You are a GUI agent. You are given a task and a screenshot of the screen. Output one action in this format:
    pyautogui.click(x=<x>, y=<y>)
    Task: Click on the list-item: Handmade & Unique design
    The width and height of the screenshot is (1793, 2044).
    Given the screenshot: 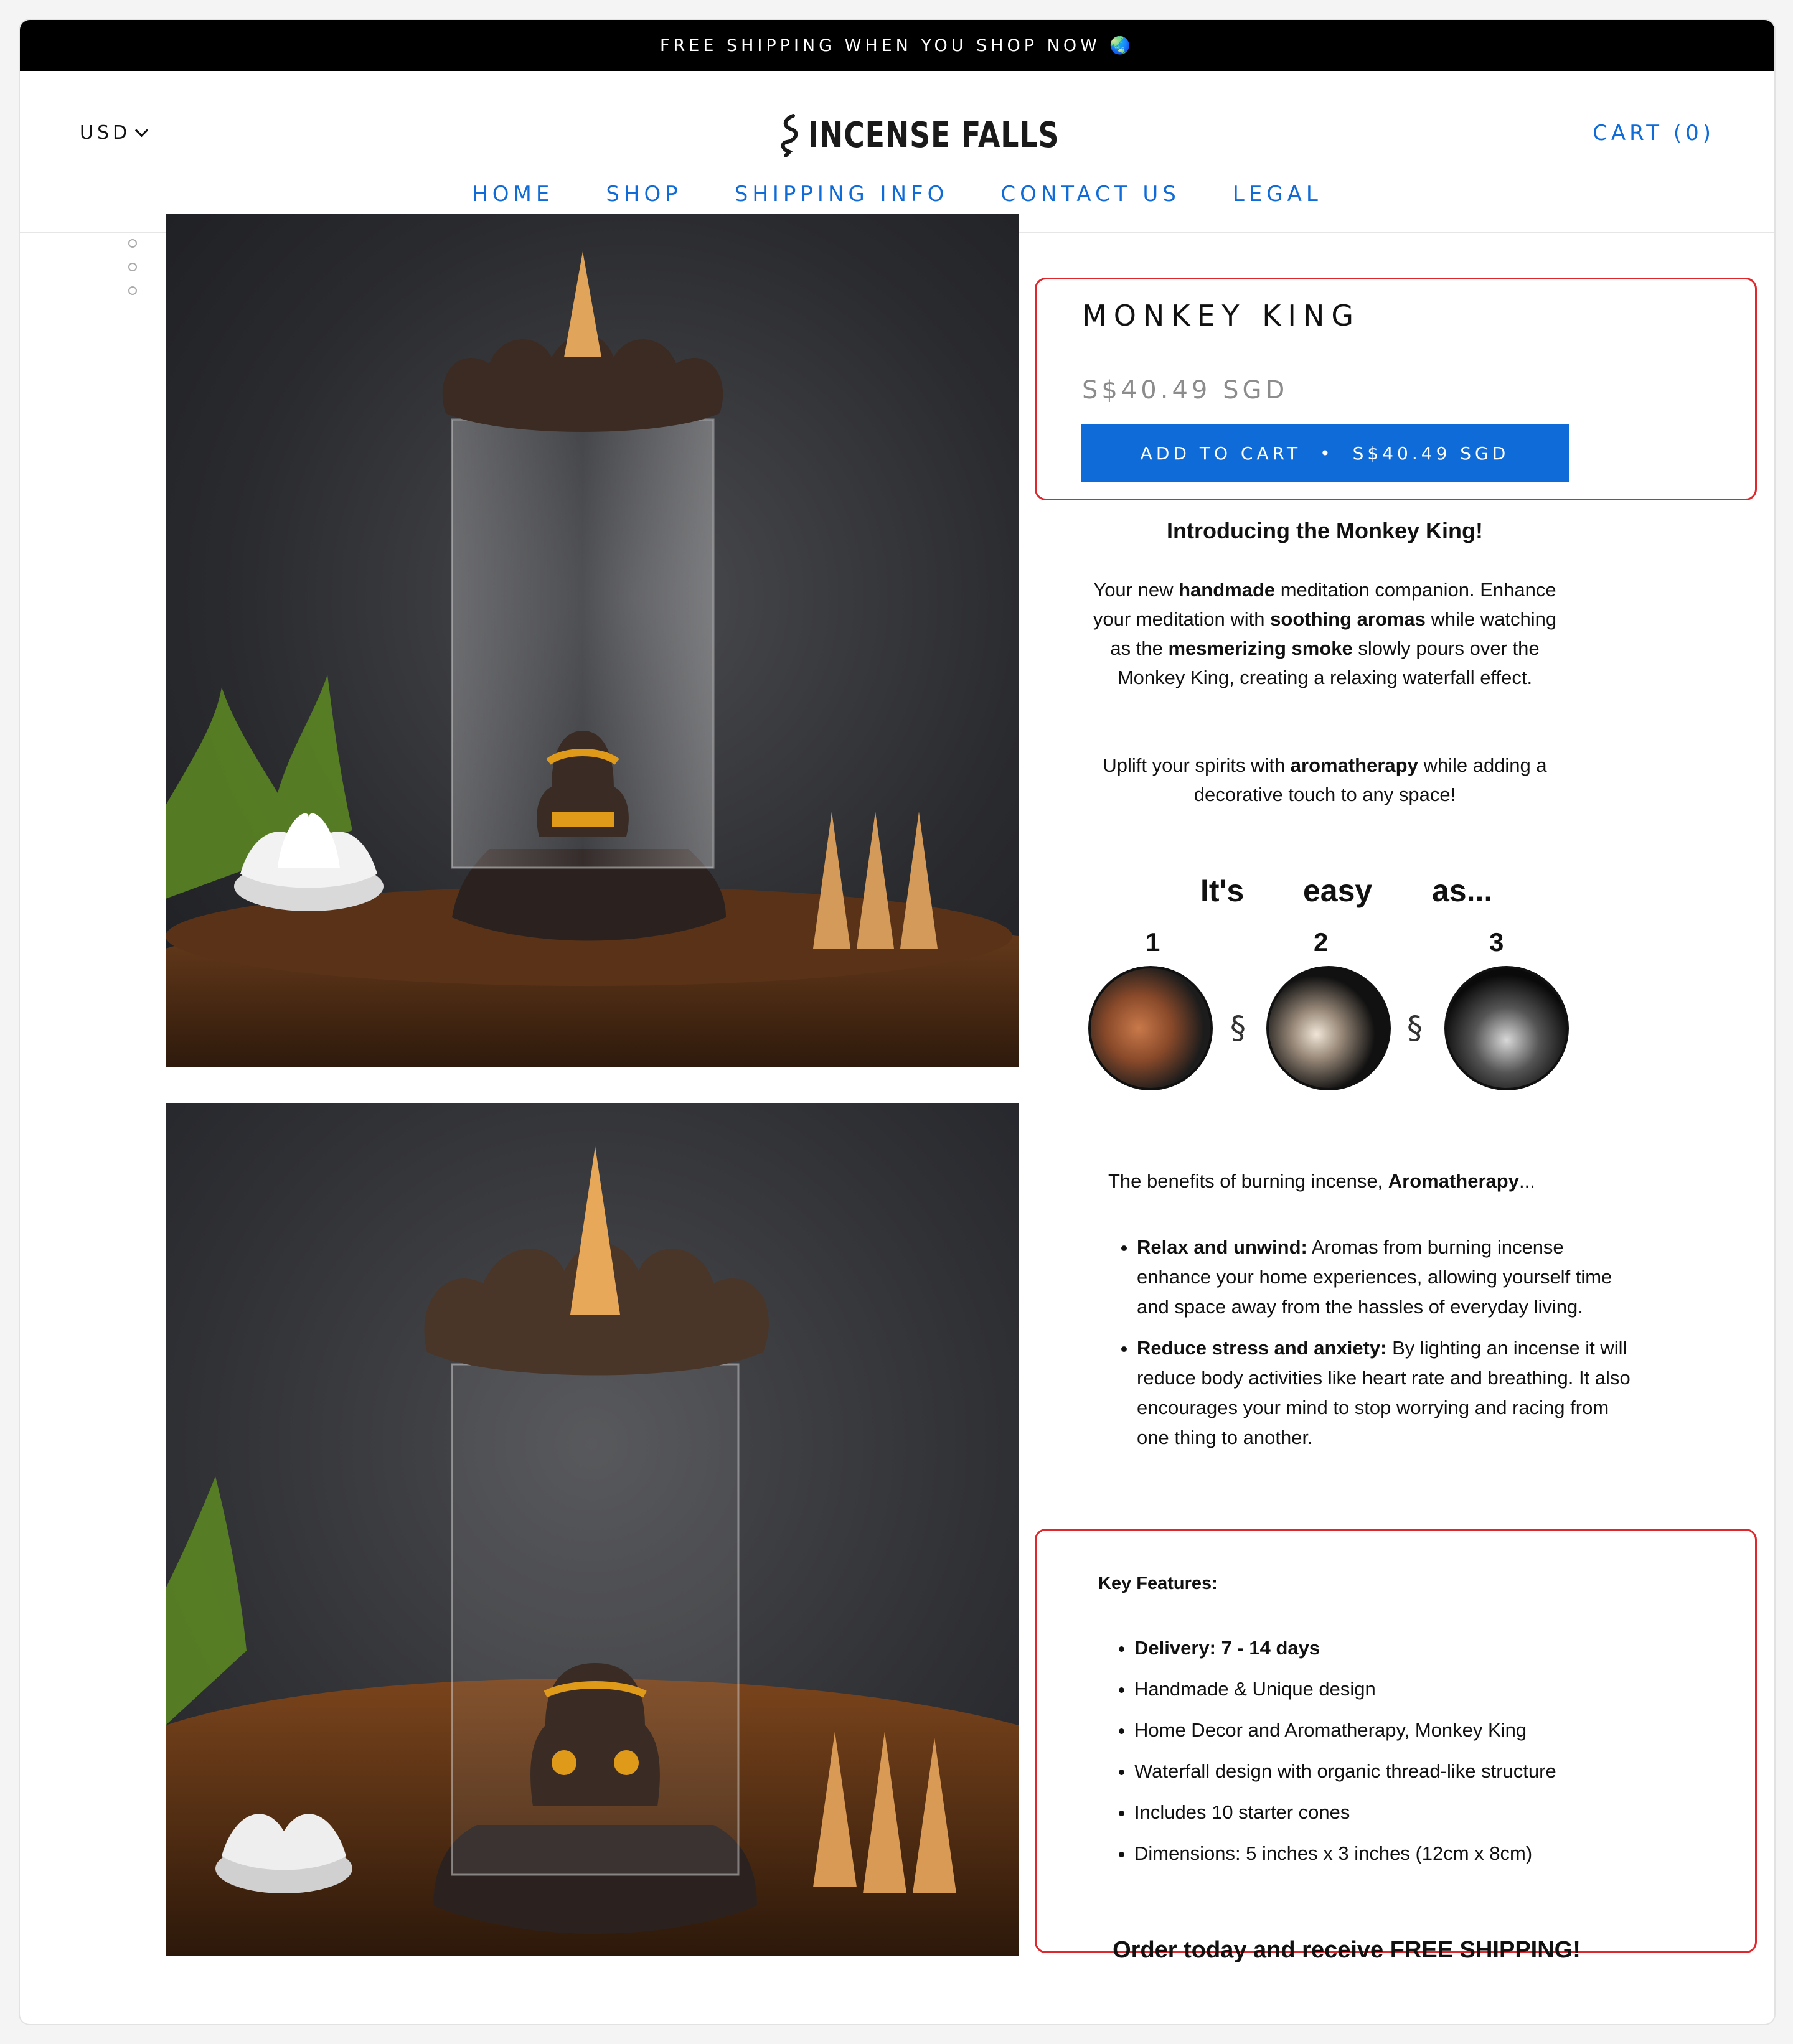 What is the action you would take?
    pyautogui.click(x=1383, y=1689)
    